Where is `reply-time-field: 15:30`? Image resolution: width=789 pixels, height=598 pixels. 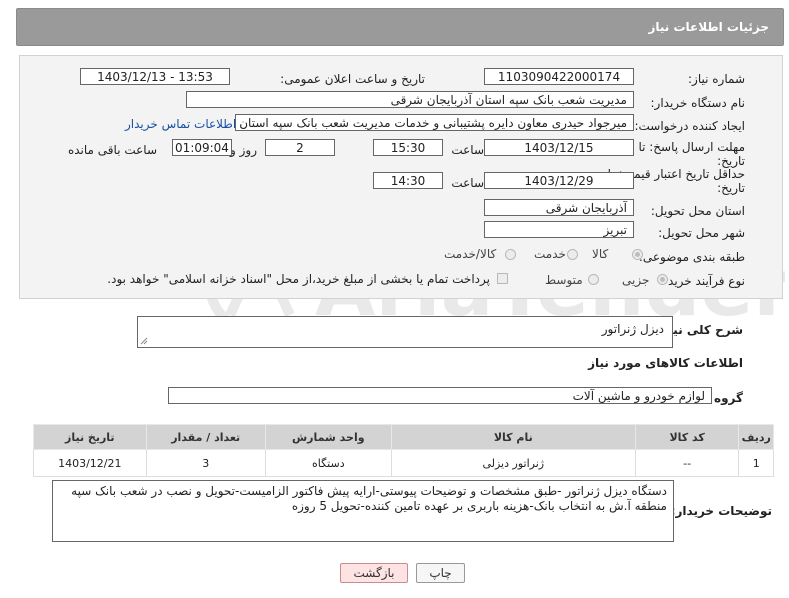
reply-time-field: 15:30 is located at coordinates (408, 147).